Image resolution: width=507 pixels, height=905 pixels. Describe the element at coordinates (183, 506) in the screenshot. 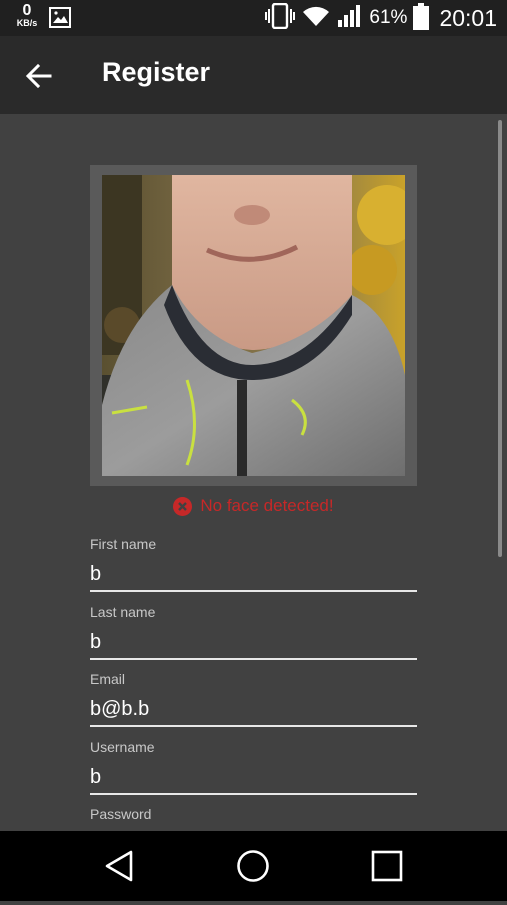

I see `error-circle-icon` at that location.